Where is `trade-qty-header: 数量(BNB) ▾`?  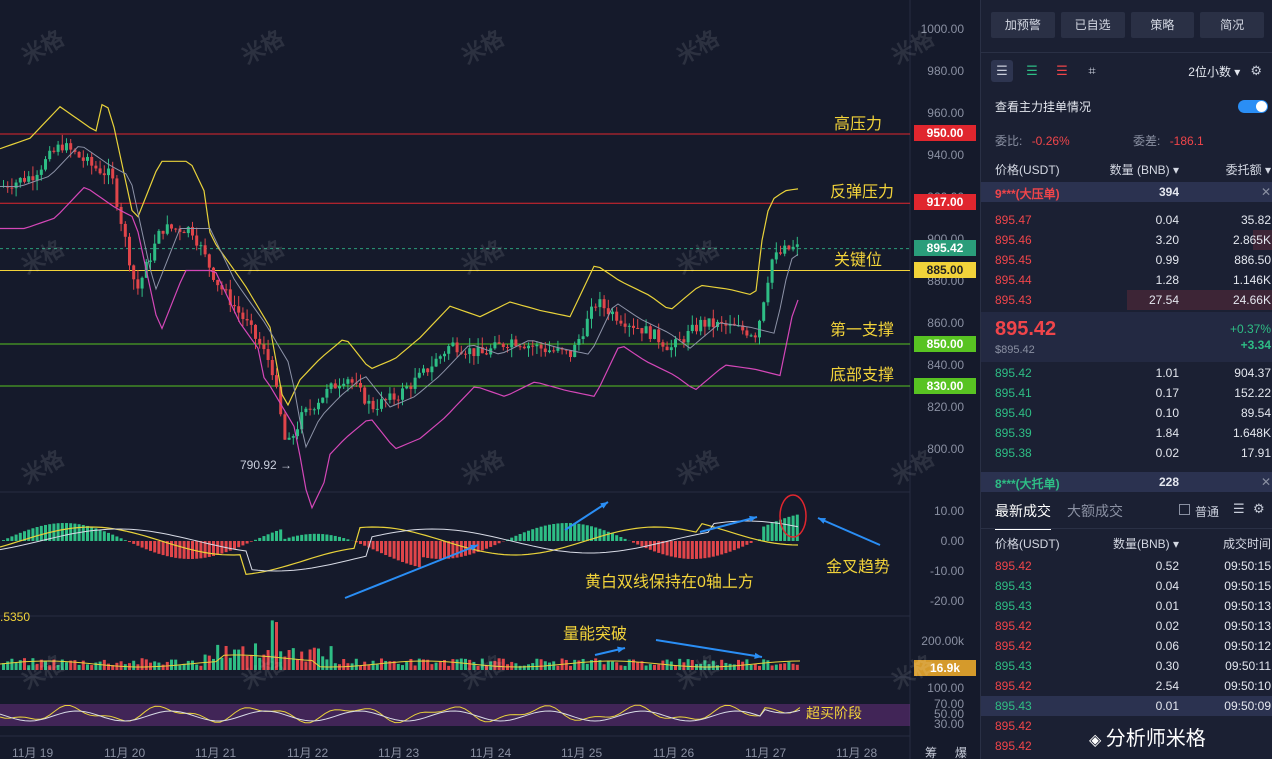 trade-qty-header: 数量(BNB) ▾ is located at coordinates (1146, 543).